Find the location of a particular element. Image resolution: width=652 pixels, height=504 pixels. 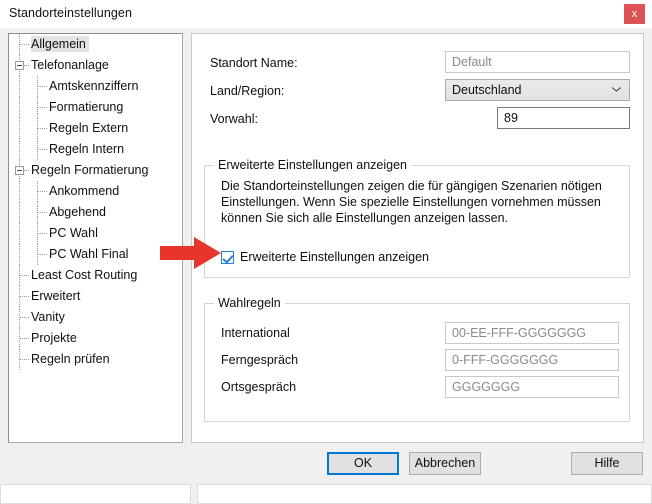

standort-name-label: Standort Name: is located at coordinates (254, 63).